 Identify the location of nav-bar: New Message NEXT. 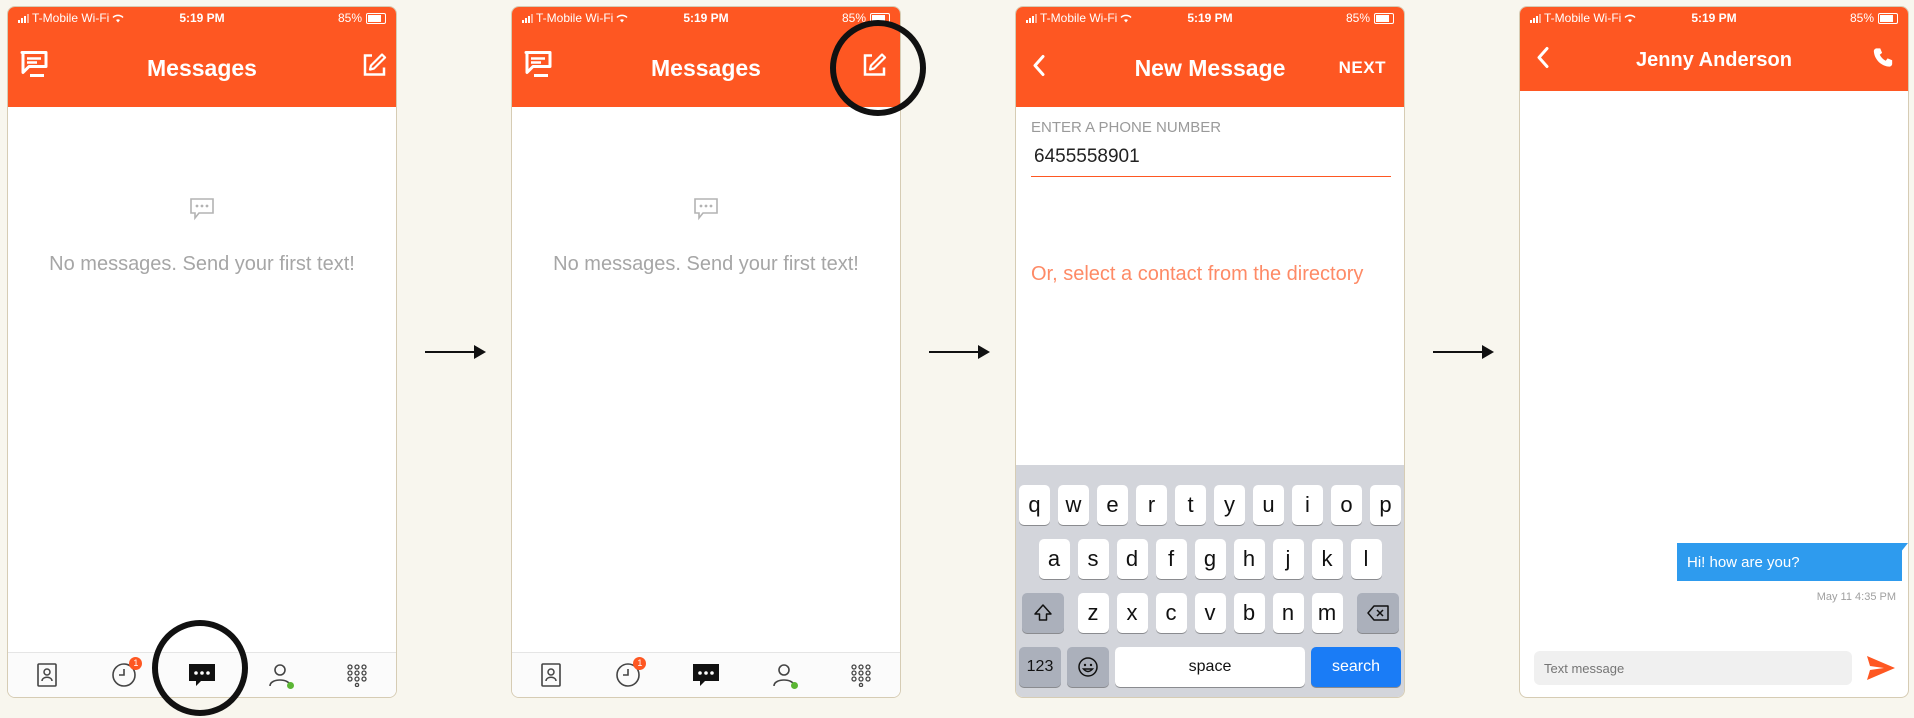
(1210, 68).